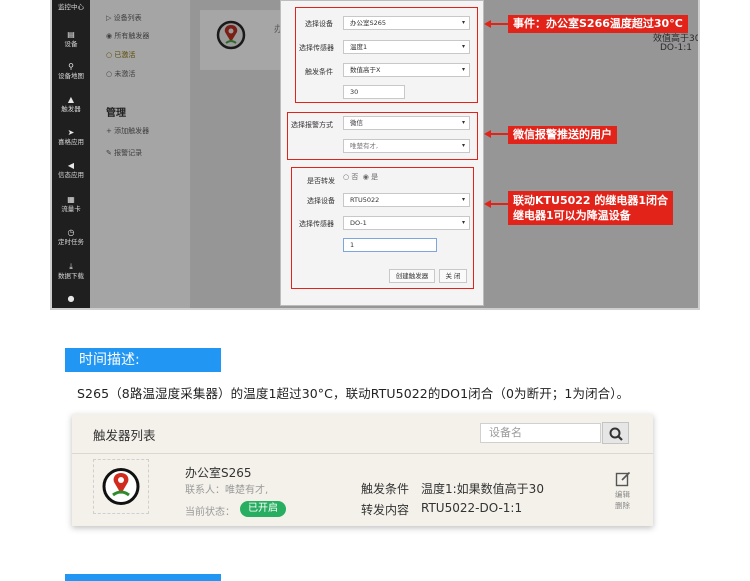 This screenshot has width=750, height=581. What do you see at coordinates (572, 215) in the screenshot?
I see `callout-relay-line2: 继电器1可以为降温设备` at bounding box center [572, 215].